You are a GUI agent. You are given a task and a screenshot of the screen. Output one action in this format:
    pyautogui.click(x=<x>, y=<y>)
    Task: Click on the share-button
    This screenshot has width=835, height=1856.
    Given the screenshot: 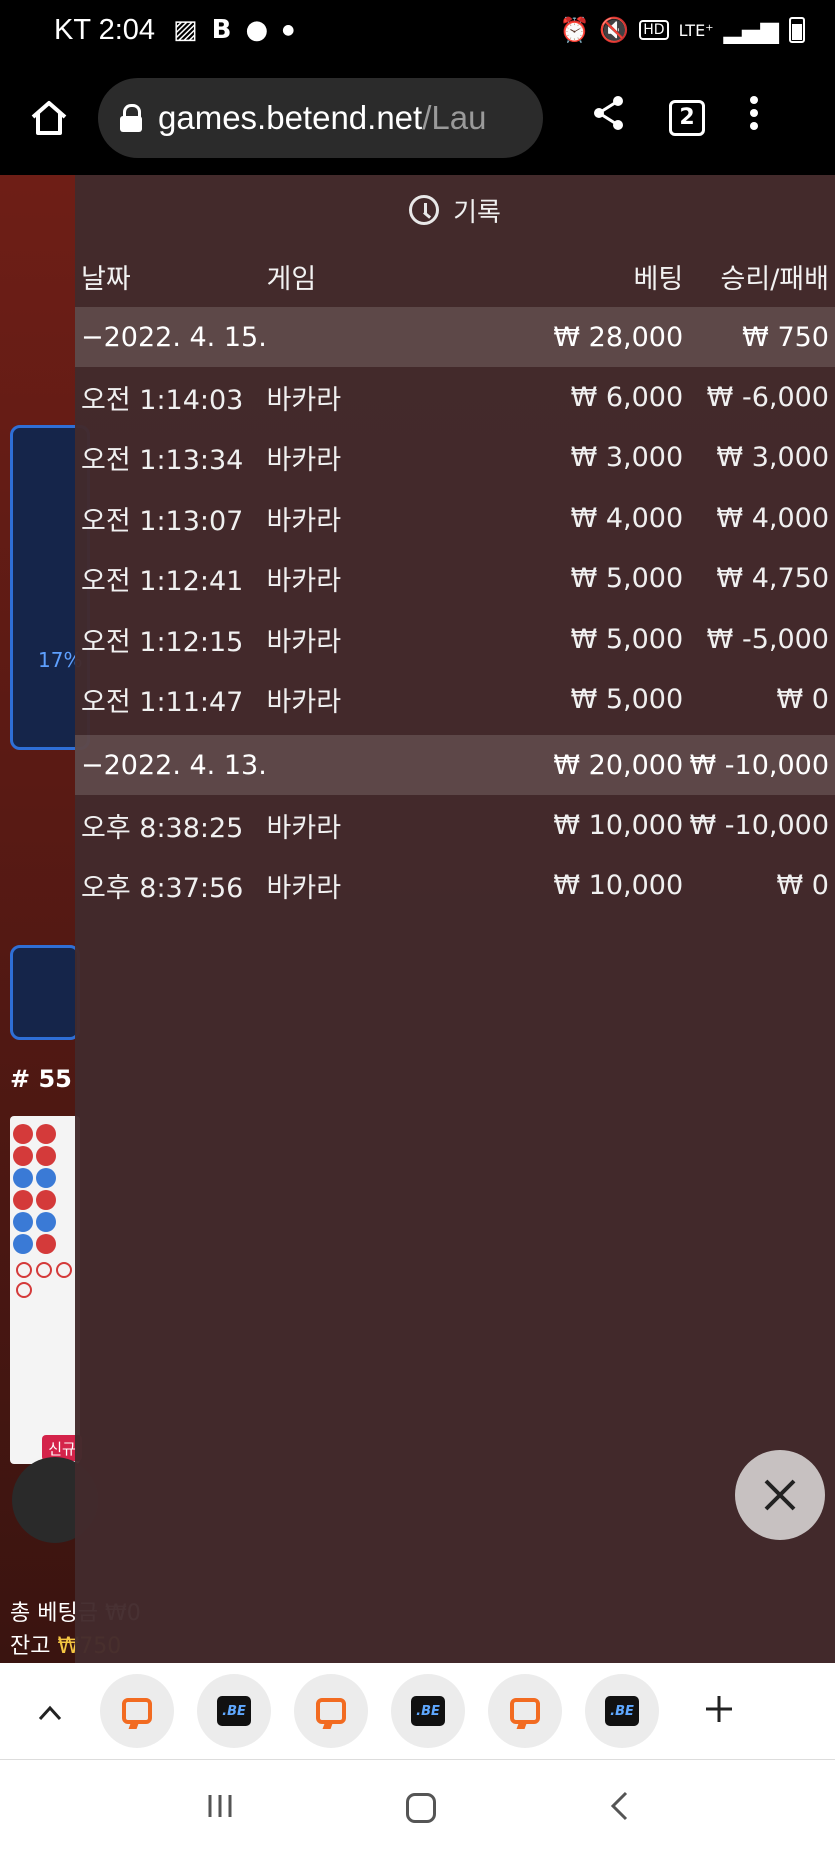 What is the action you would take?
    pyautogui.click(x=609, y=117)
    